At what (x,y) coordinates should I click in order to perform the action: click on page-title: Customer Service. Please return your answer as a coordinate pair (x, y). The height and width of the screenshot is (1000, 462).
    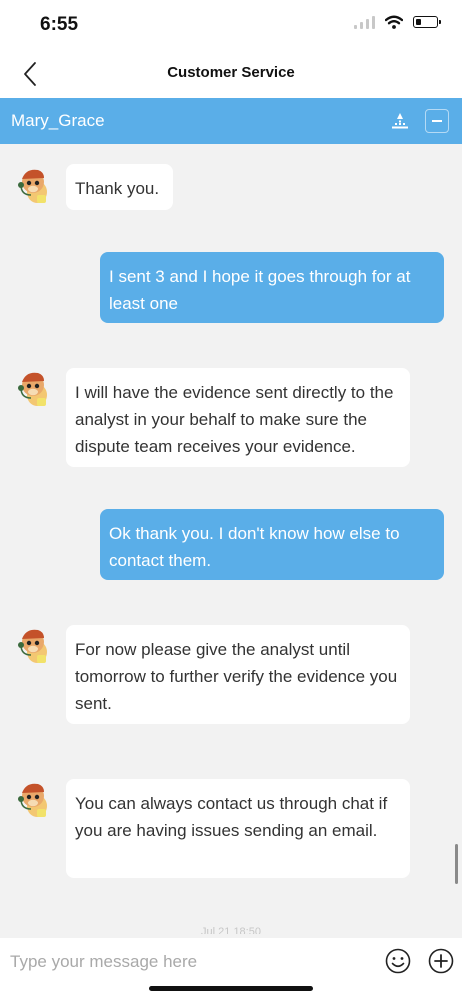
    Looking at the image, I should click on (231, 72).